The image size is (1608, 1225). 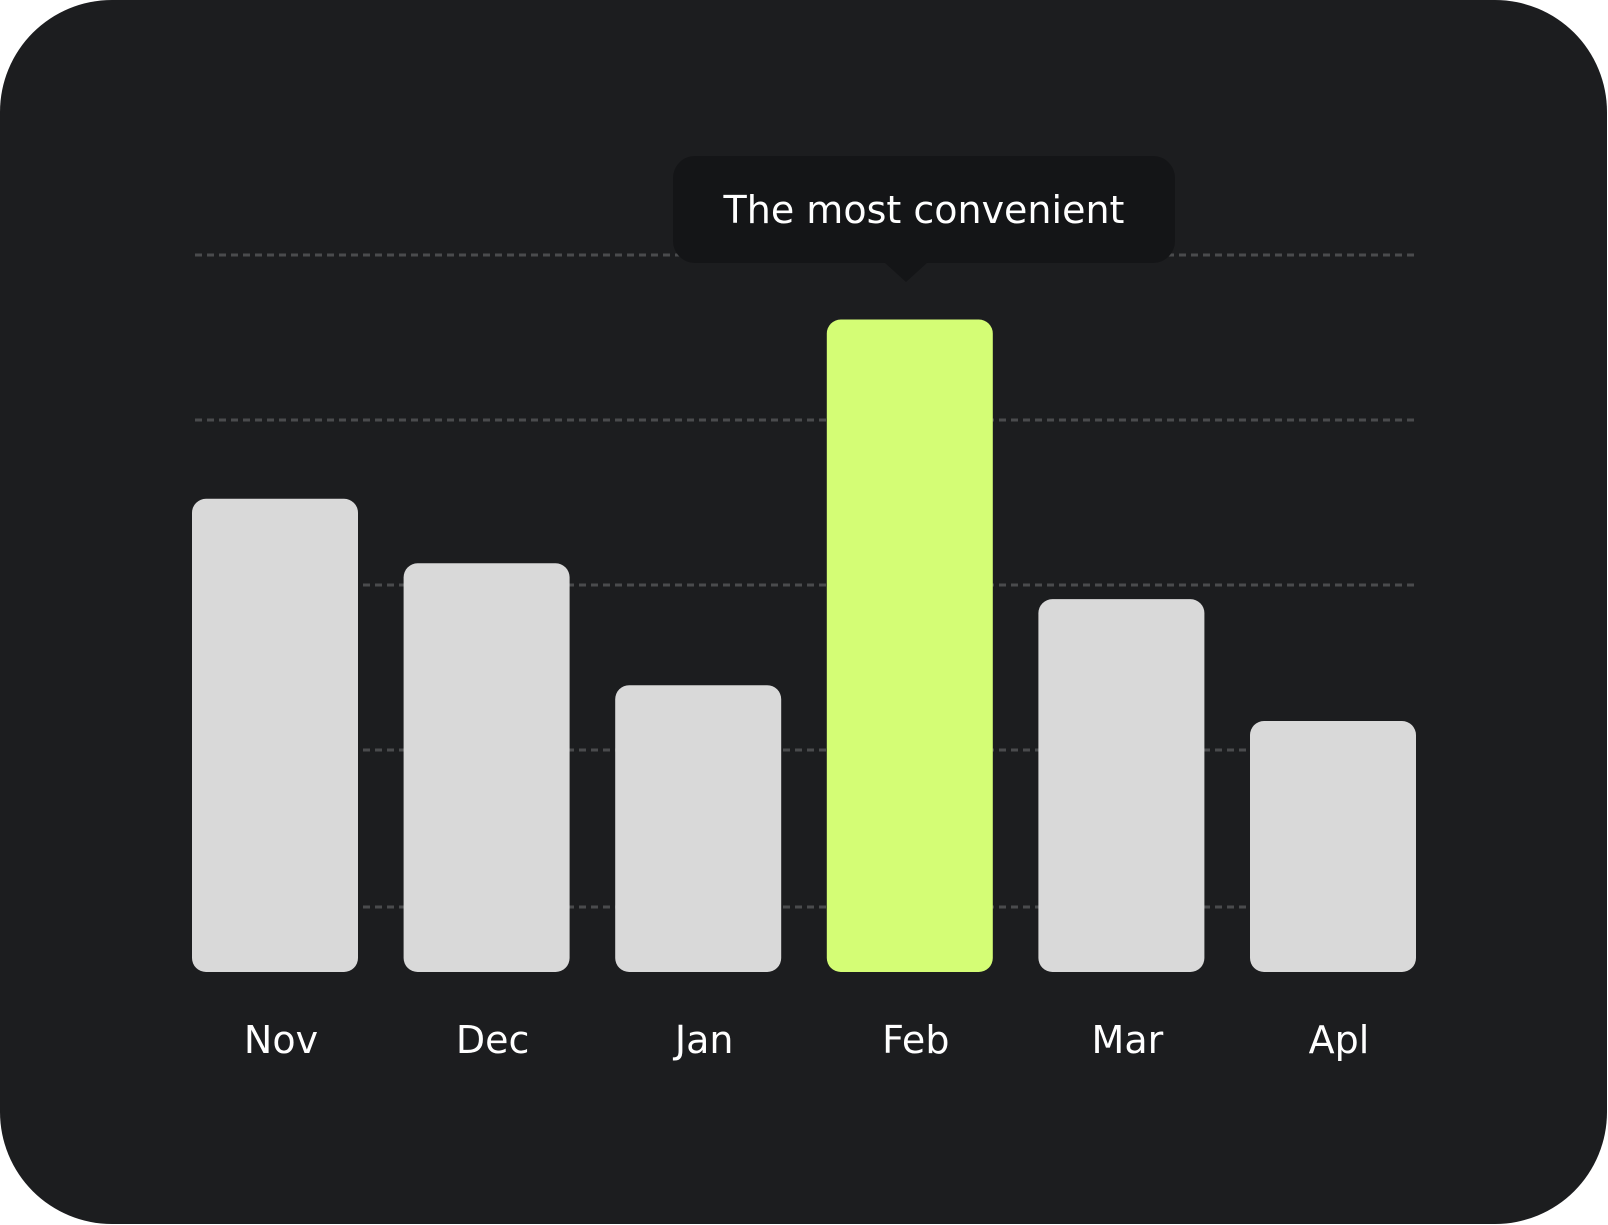 I want to click on x-tick-label: Apl, so click(x=1339, y=1040).